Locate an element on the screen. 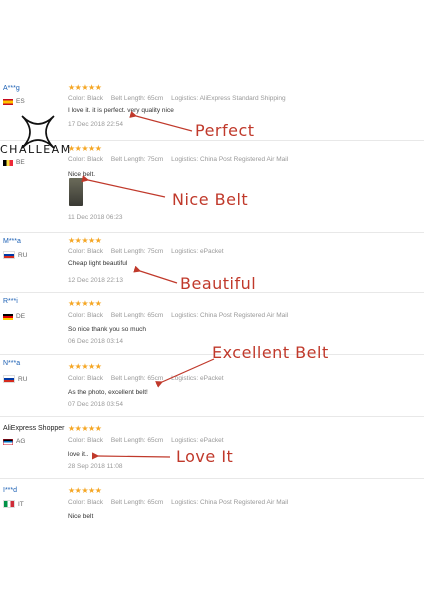  callout-love-it: Love It is located at coordinates (205, 456).